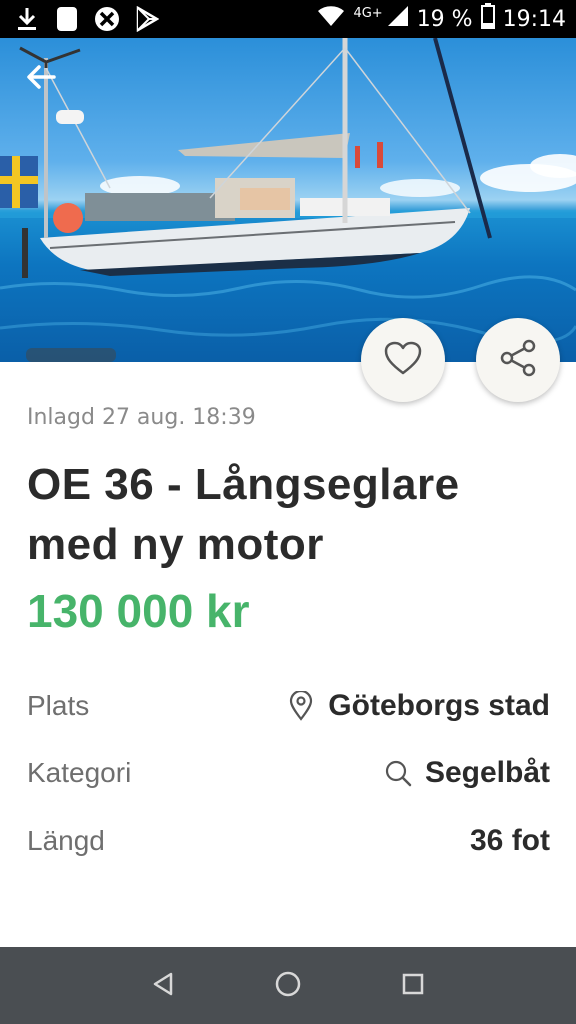  I want to click on back-triangle-icon, so click(163, 986).